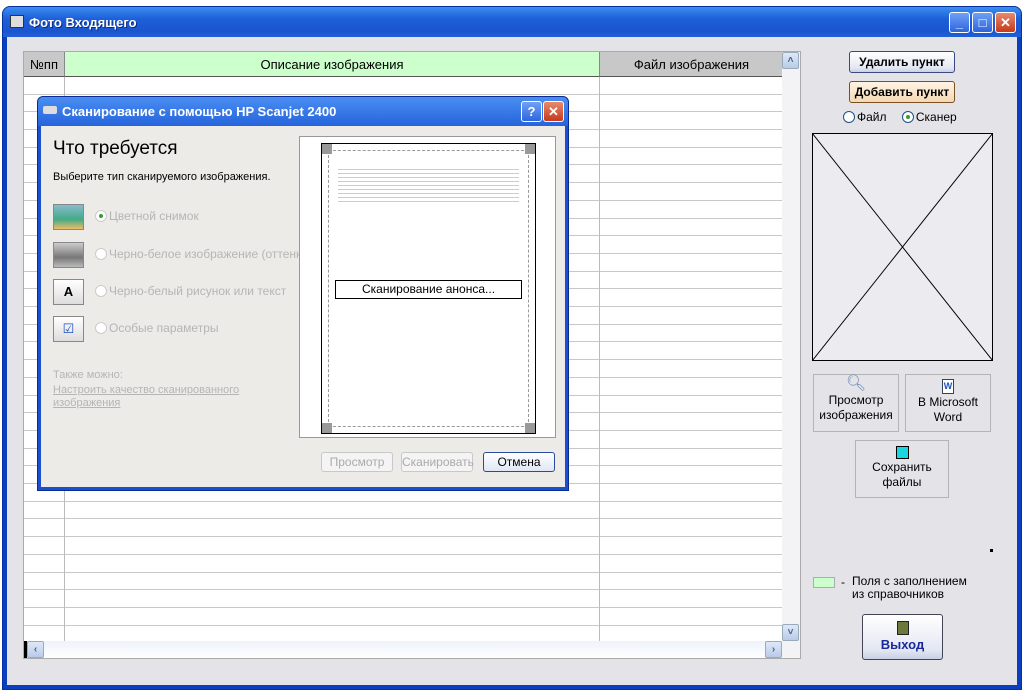  What do you see at coordinates (357, 462) in the screenshot?
I see `preview-button: Просмотр` at bounding box center [357, 462].